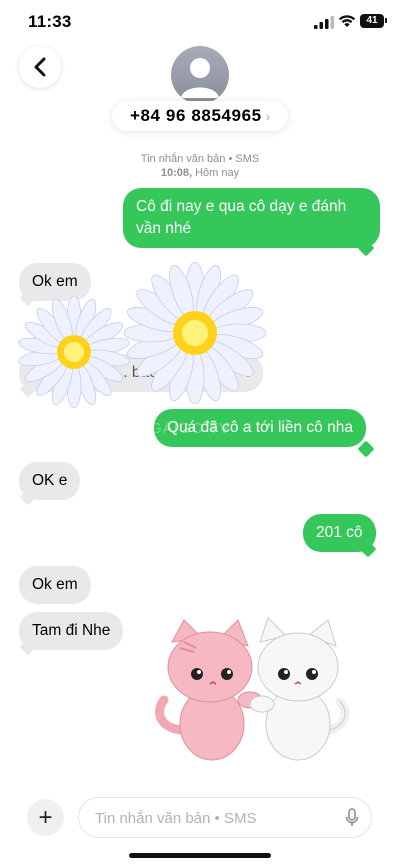 Image resolution: width=400 pixels, height=866 pixels. Describe the element at coordinates (251, 218) in the screenshot. I see `message-bubble-outgoing: Cô đi nay e qua cô dạy e đánh vần nhé` at that location.